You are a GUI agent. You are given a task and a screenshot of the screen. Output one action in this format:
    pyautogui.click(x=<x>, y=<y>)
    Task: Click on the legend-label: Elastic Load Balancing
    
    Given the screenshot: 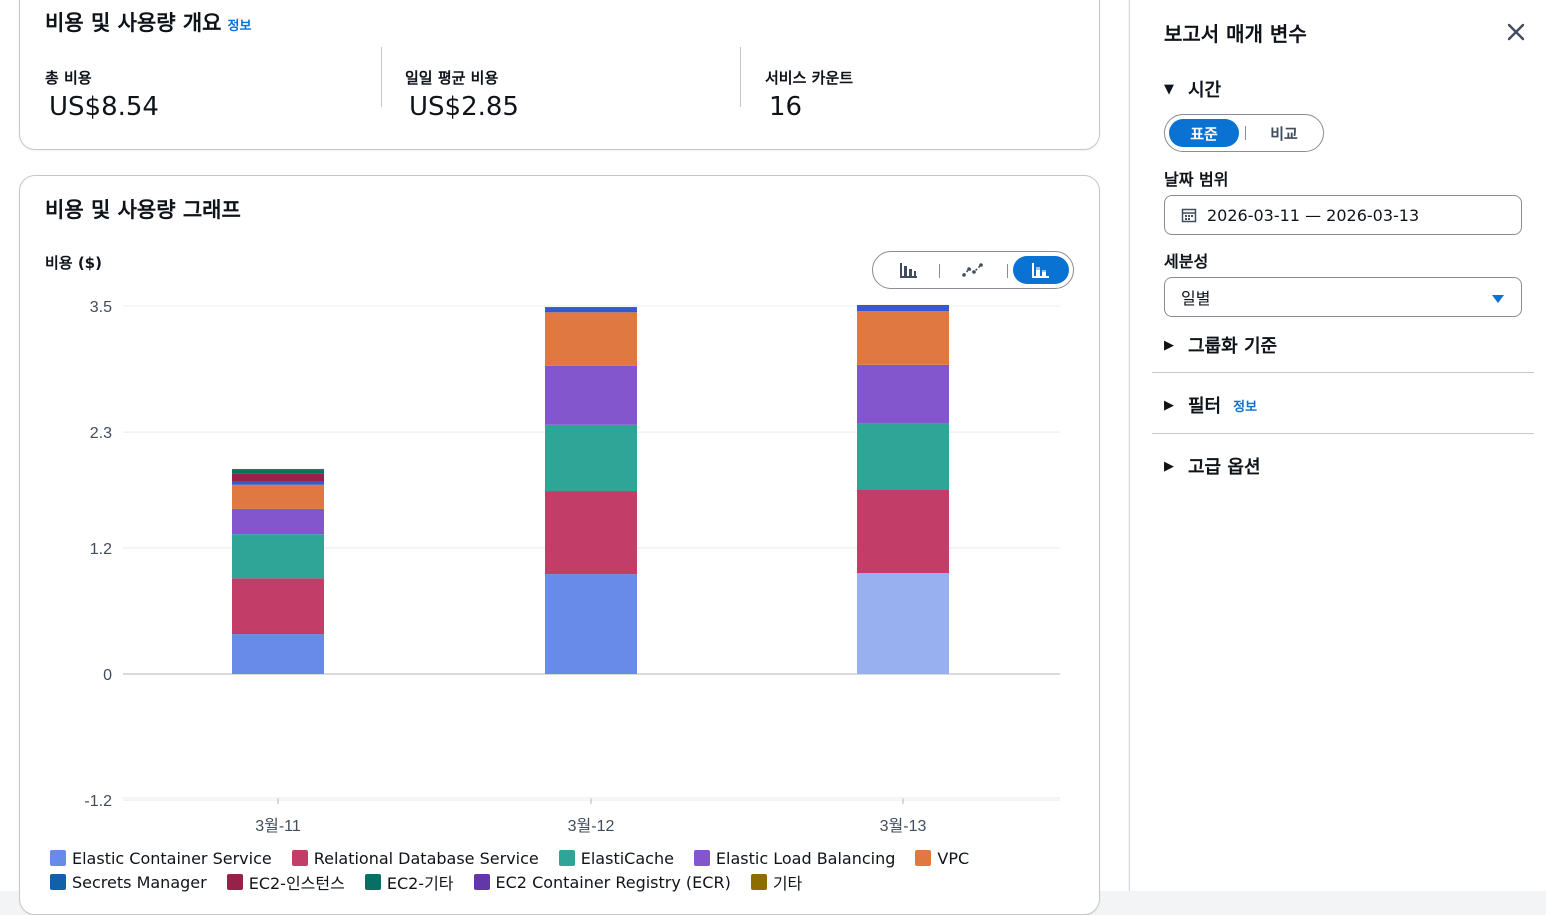 What is the action you would take?
    pyautogui.click(x=805, y=858)
    